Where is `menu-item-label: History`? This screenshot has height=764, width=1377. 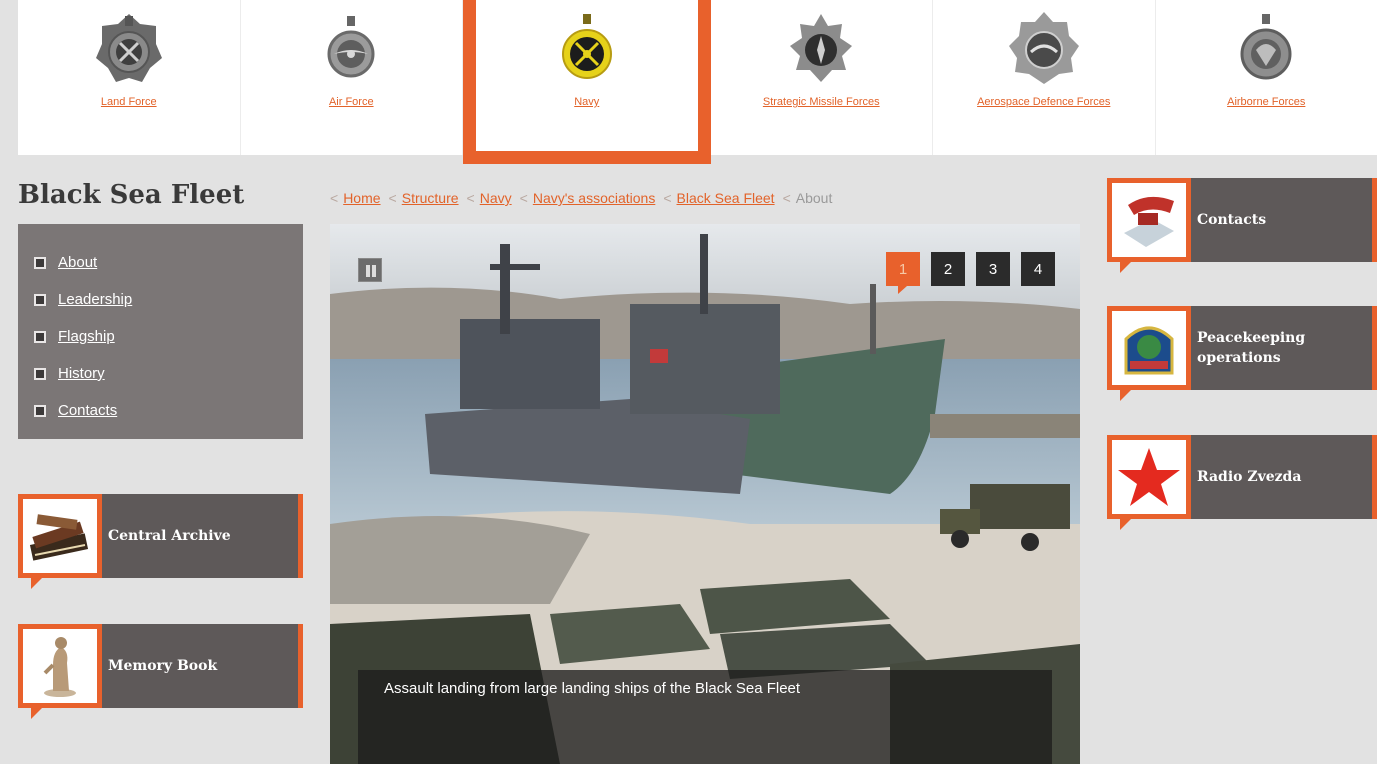 menu-item-label: History is located at coordinates (81, 373).